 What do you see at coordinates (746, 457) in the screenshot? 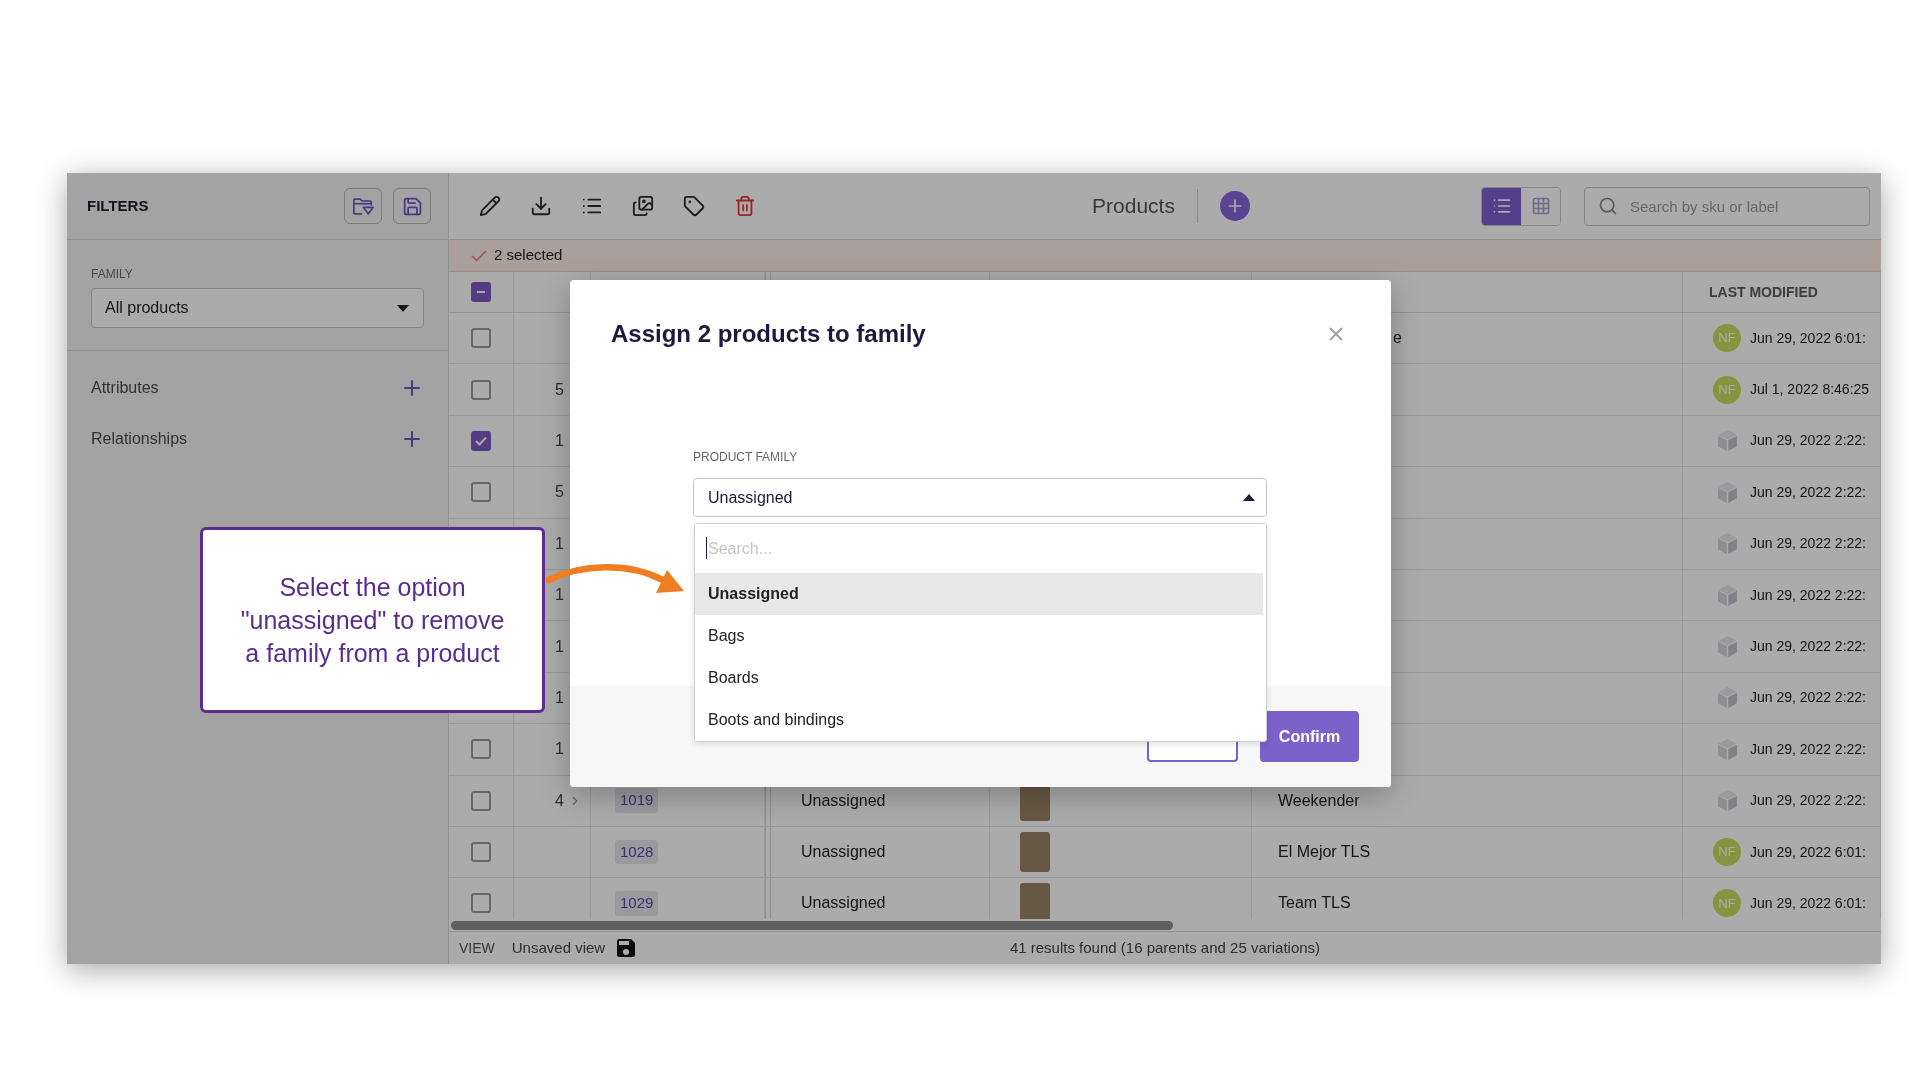
I see `field-label: PRODUCT FAMILY` at bounding box center [746, 457].